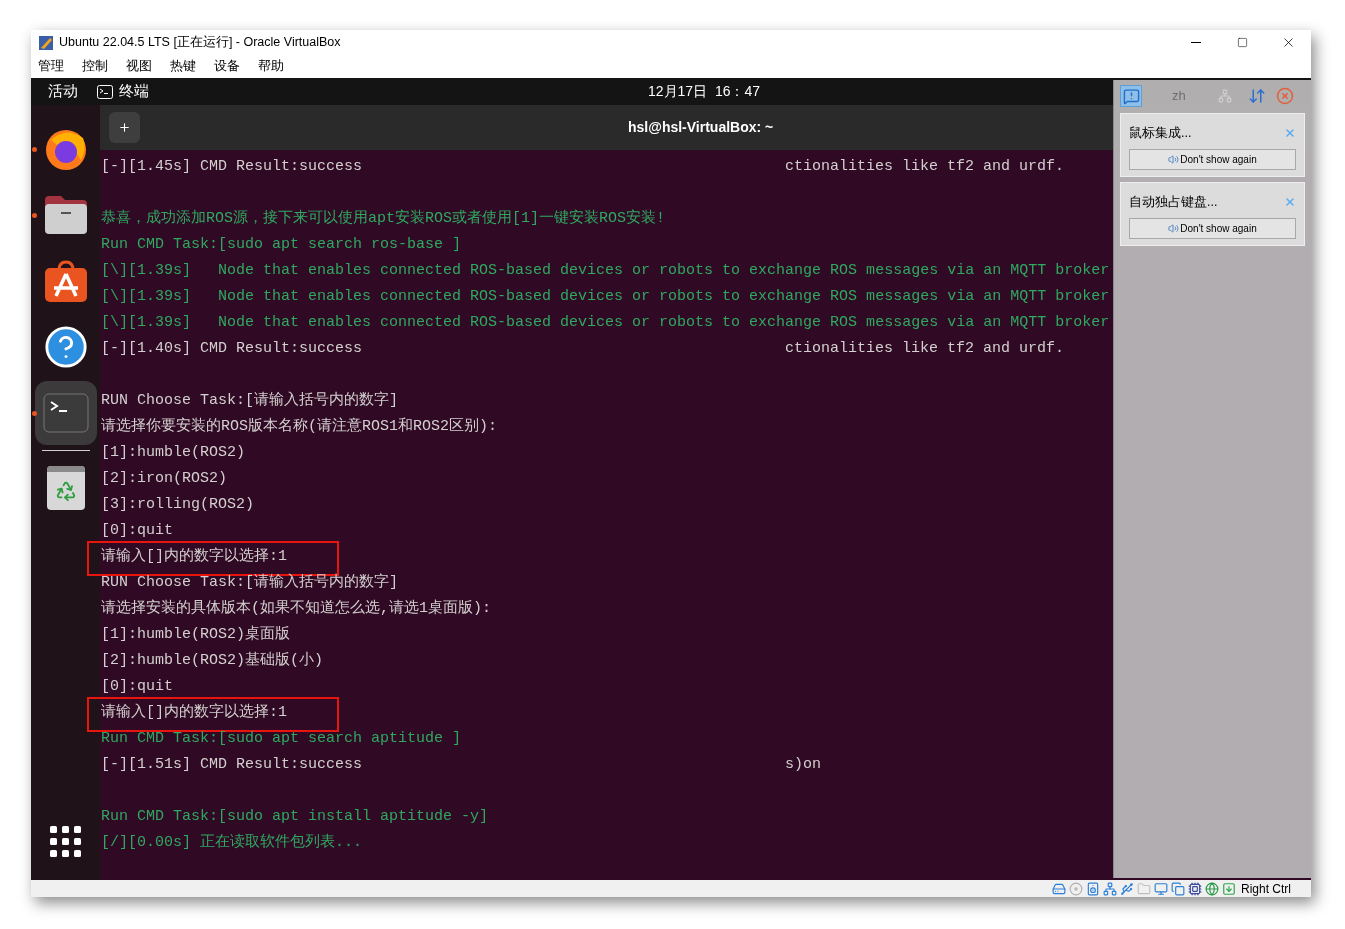 The image size is (1345, 929). I want to click on terminal-line: [1]:humble(ROS2), so click(173, 453).